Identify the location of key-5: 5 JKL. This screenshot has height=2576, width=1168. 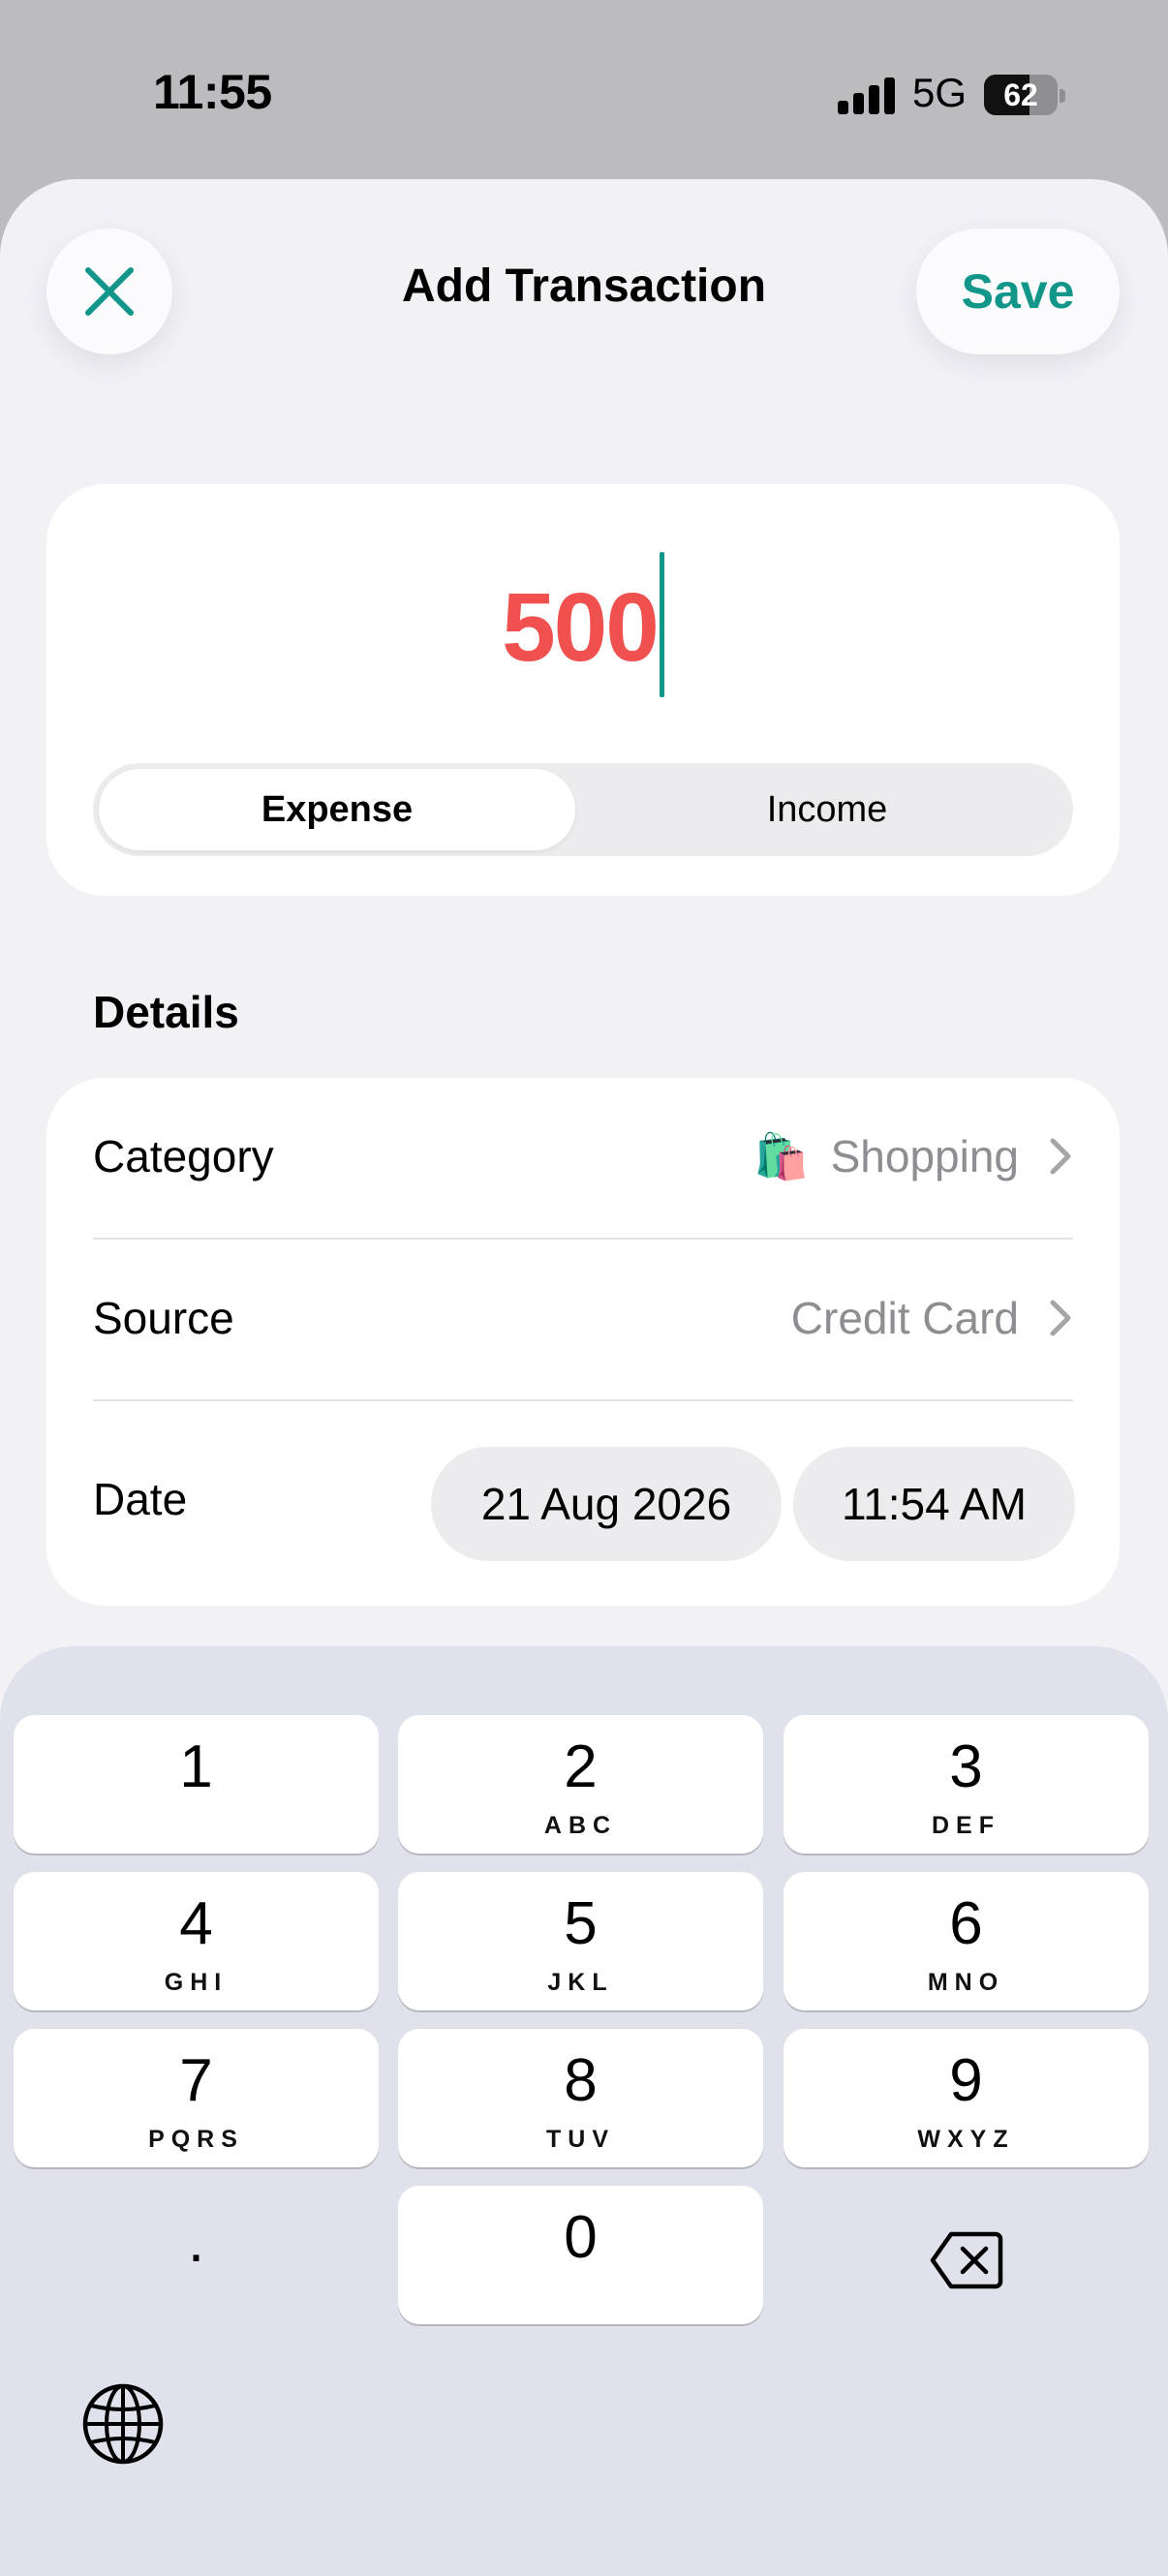
(580, 1941).